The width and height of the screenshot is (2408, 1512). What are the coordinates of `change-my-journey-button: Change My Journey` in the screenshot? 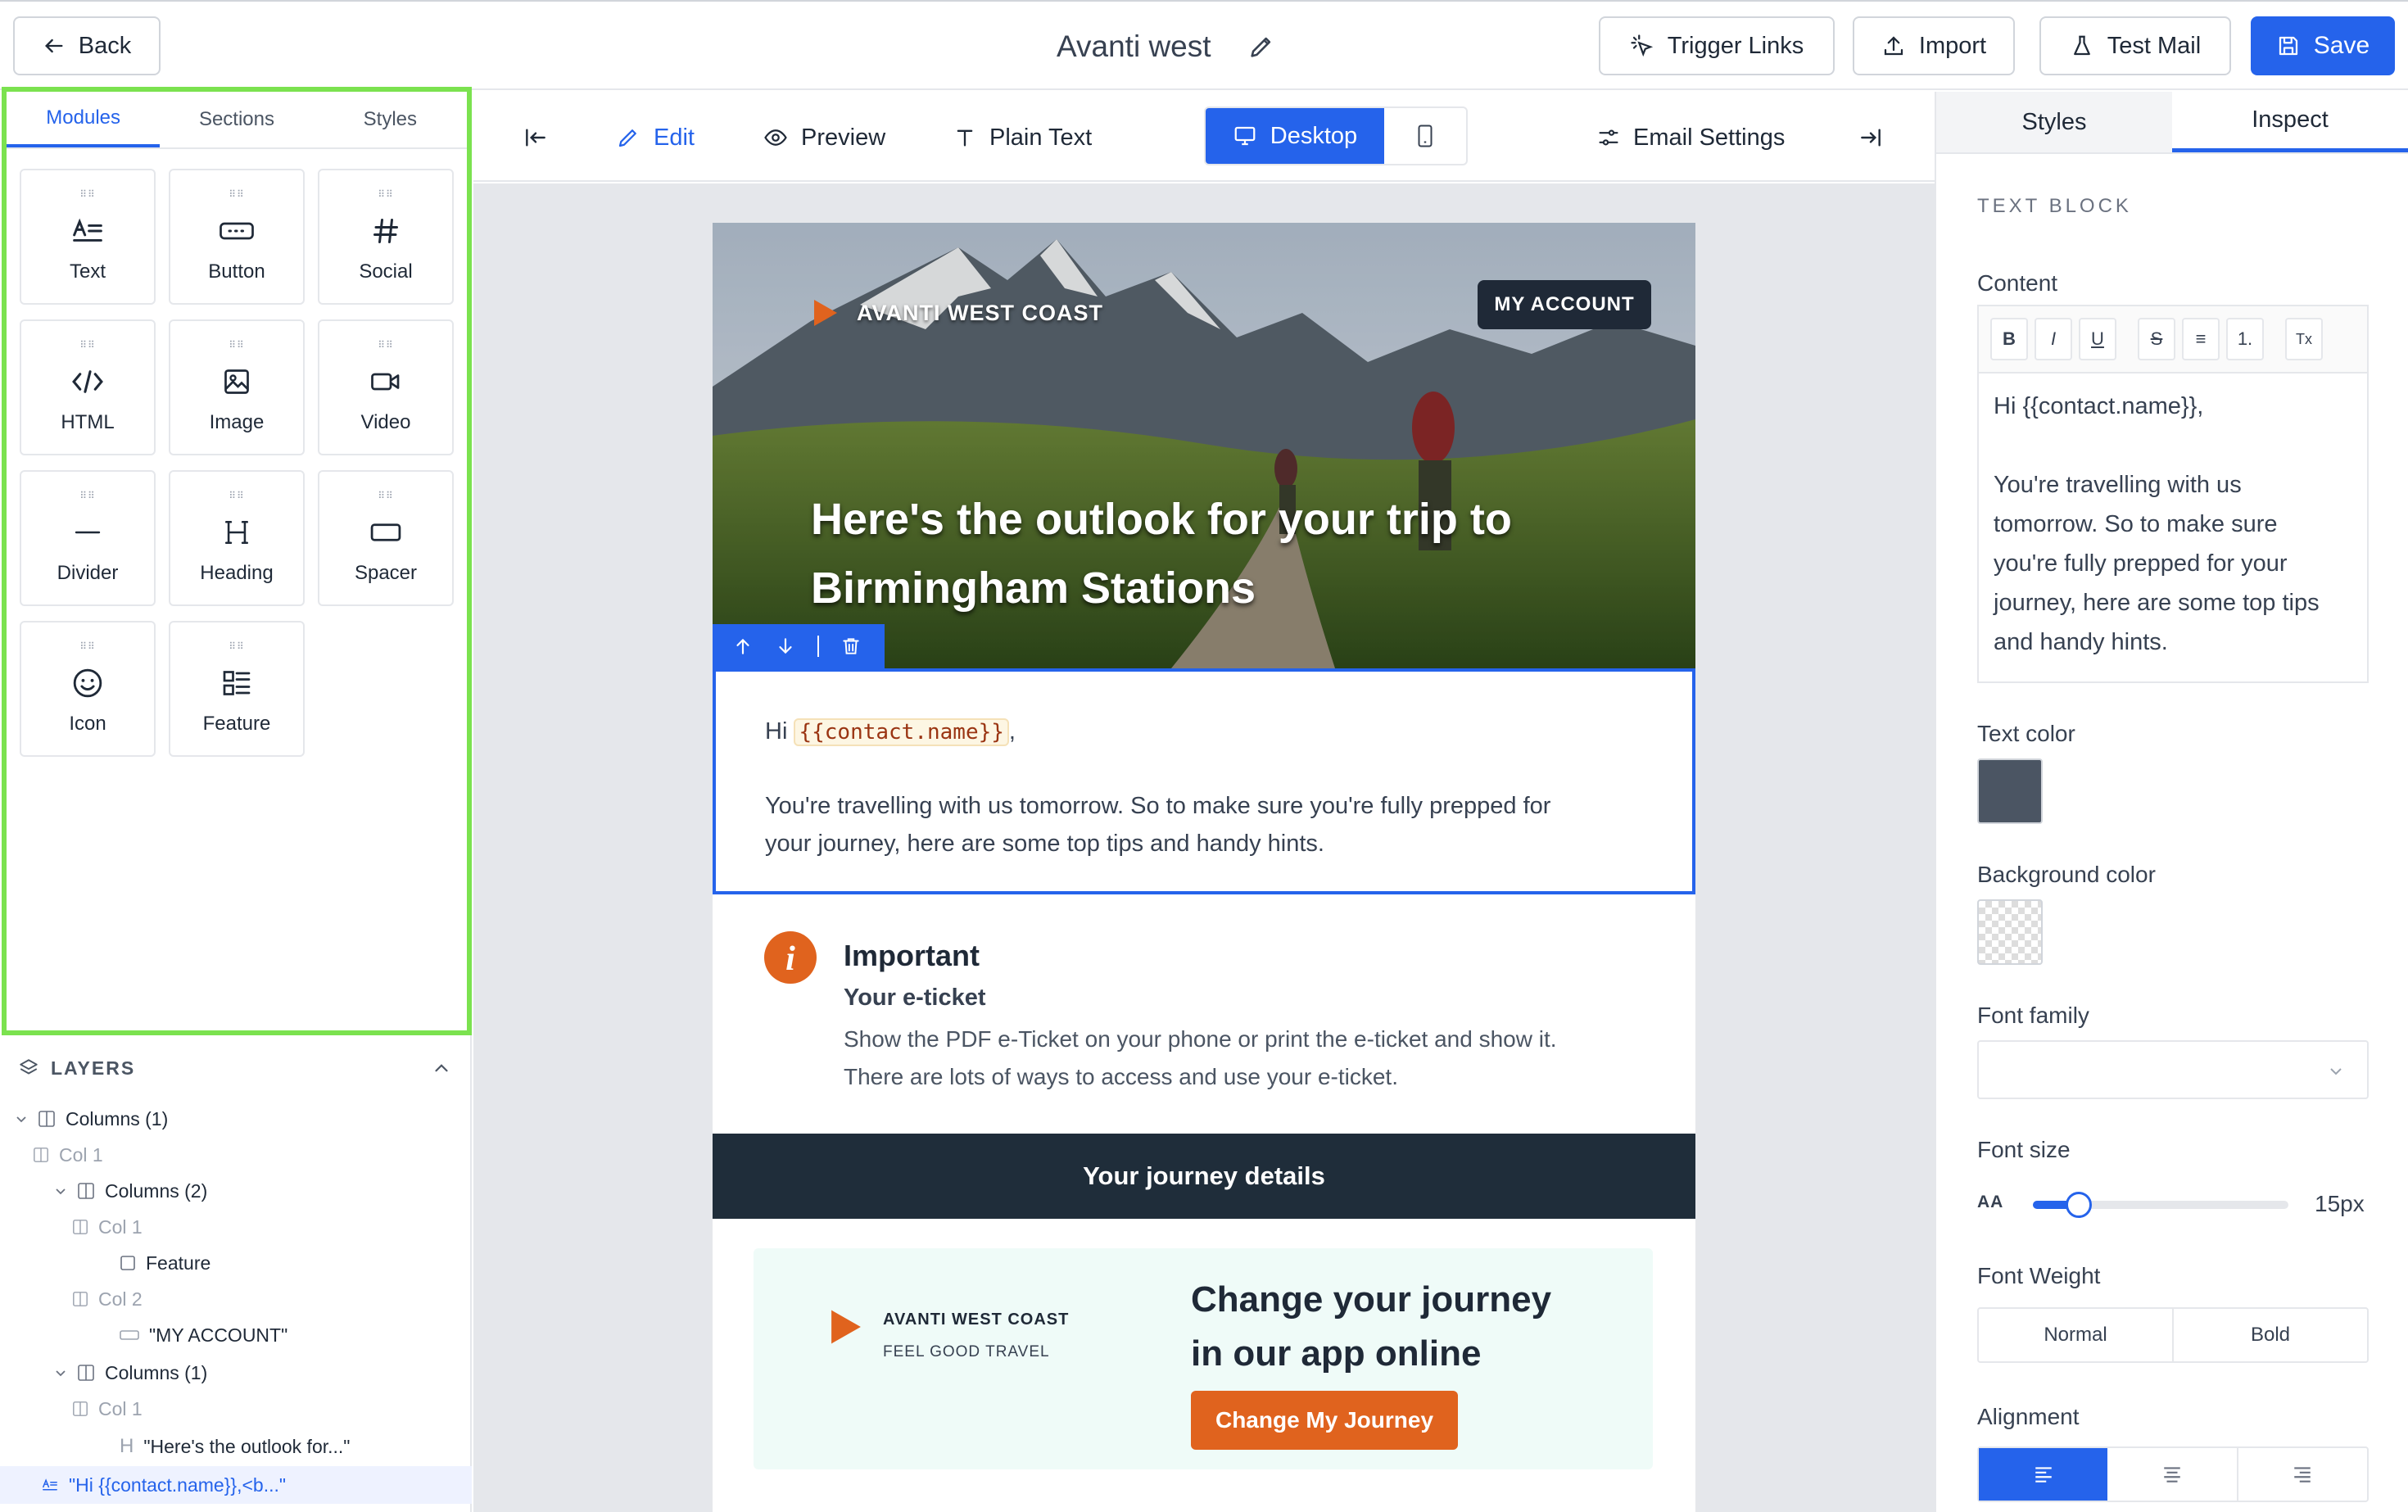 It's located at (1324, 1421).